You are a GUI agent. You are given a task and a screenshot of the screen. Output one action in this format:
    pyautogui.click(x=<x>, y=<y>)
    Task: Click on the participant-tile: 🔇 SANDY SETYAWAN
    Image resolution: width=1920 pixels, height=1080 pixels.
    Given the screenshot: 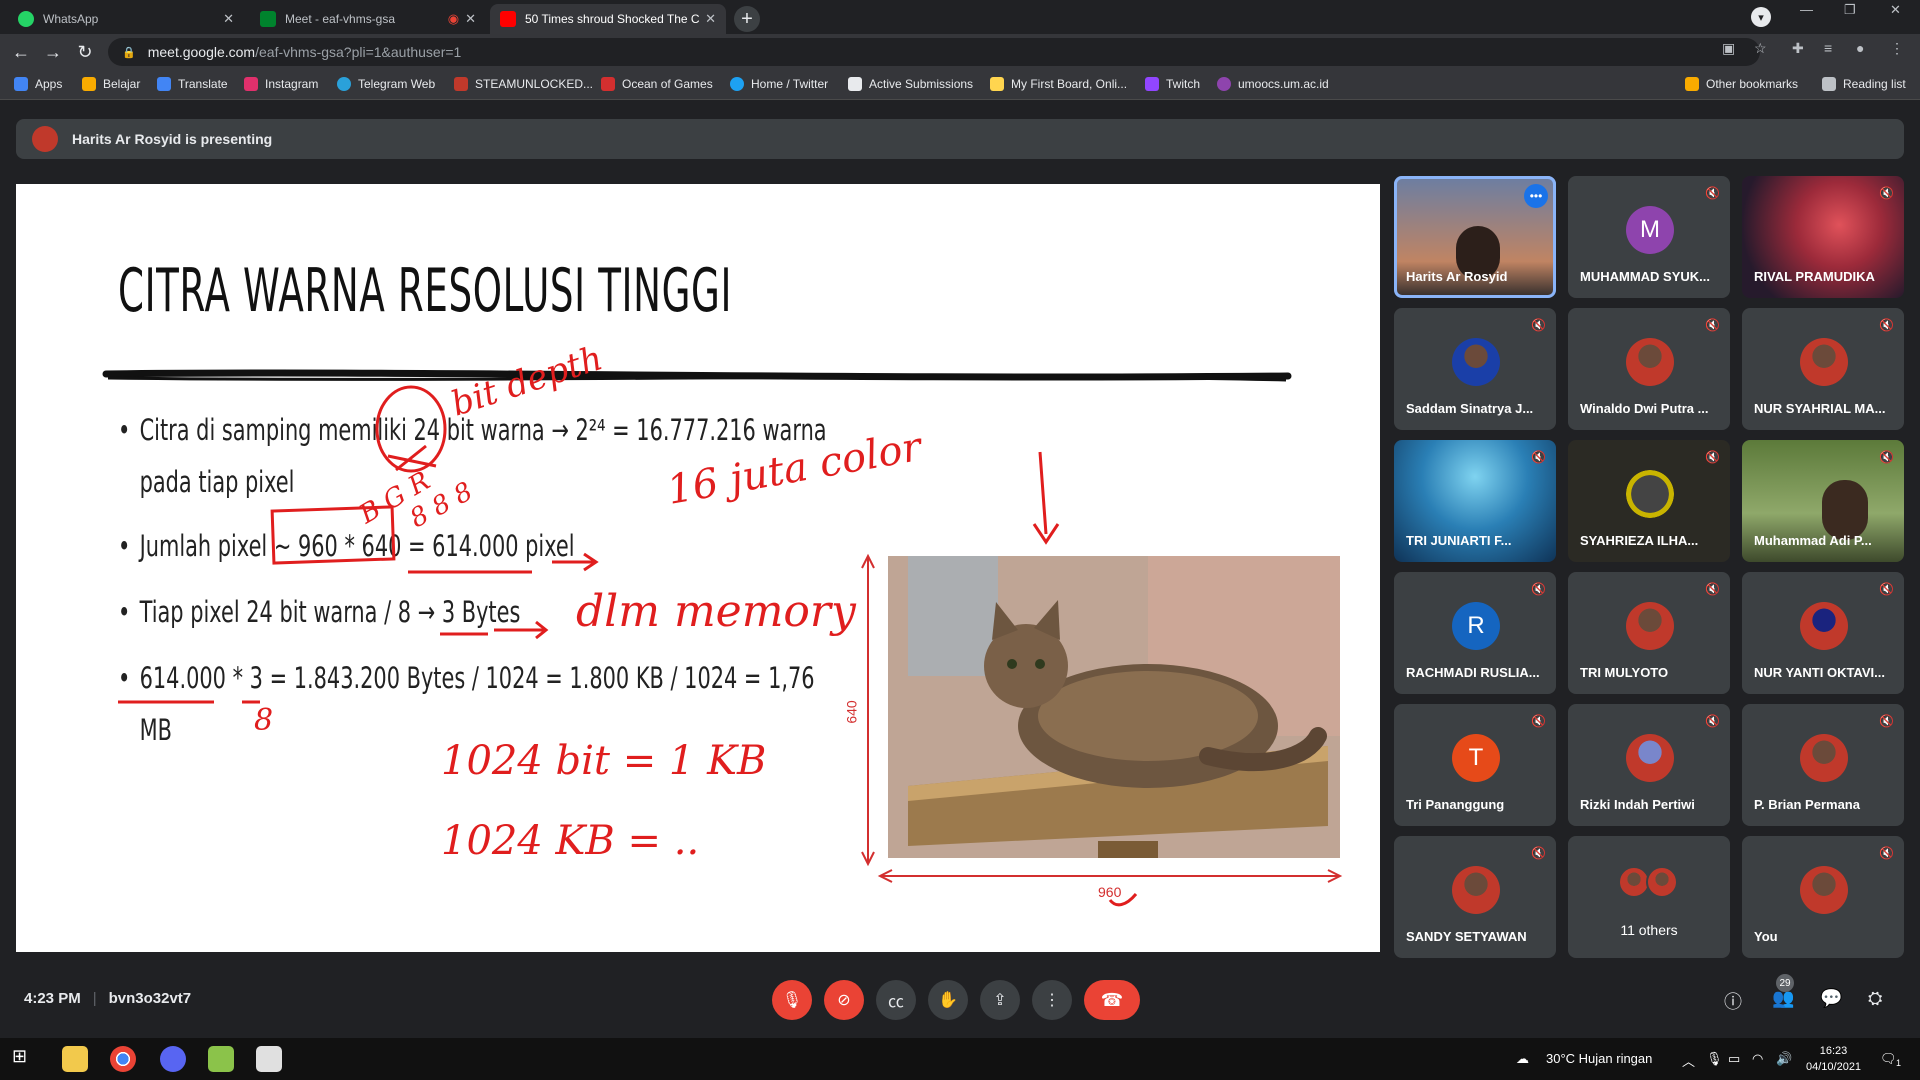 What is the action you would take?
    pyautogui.click(x=1475, y=897)
    